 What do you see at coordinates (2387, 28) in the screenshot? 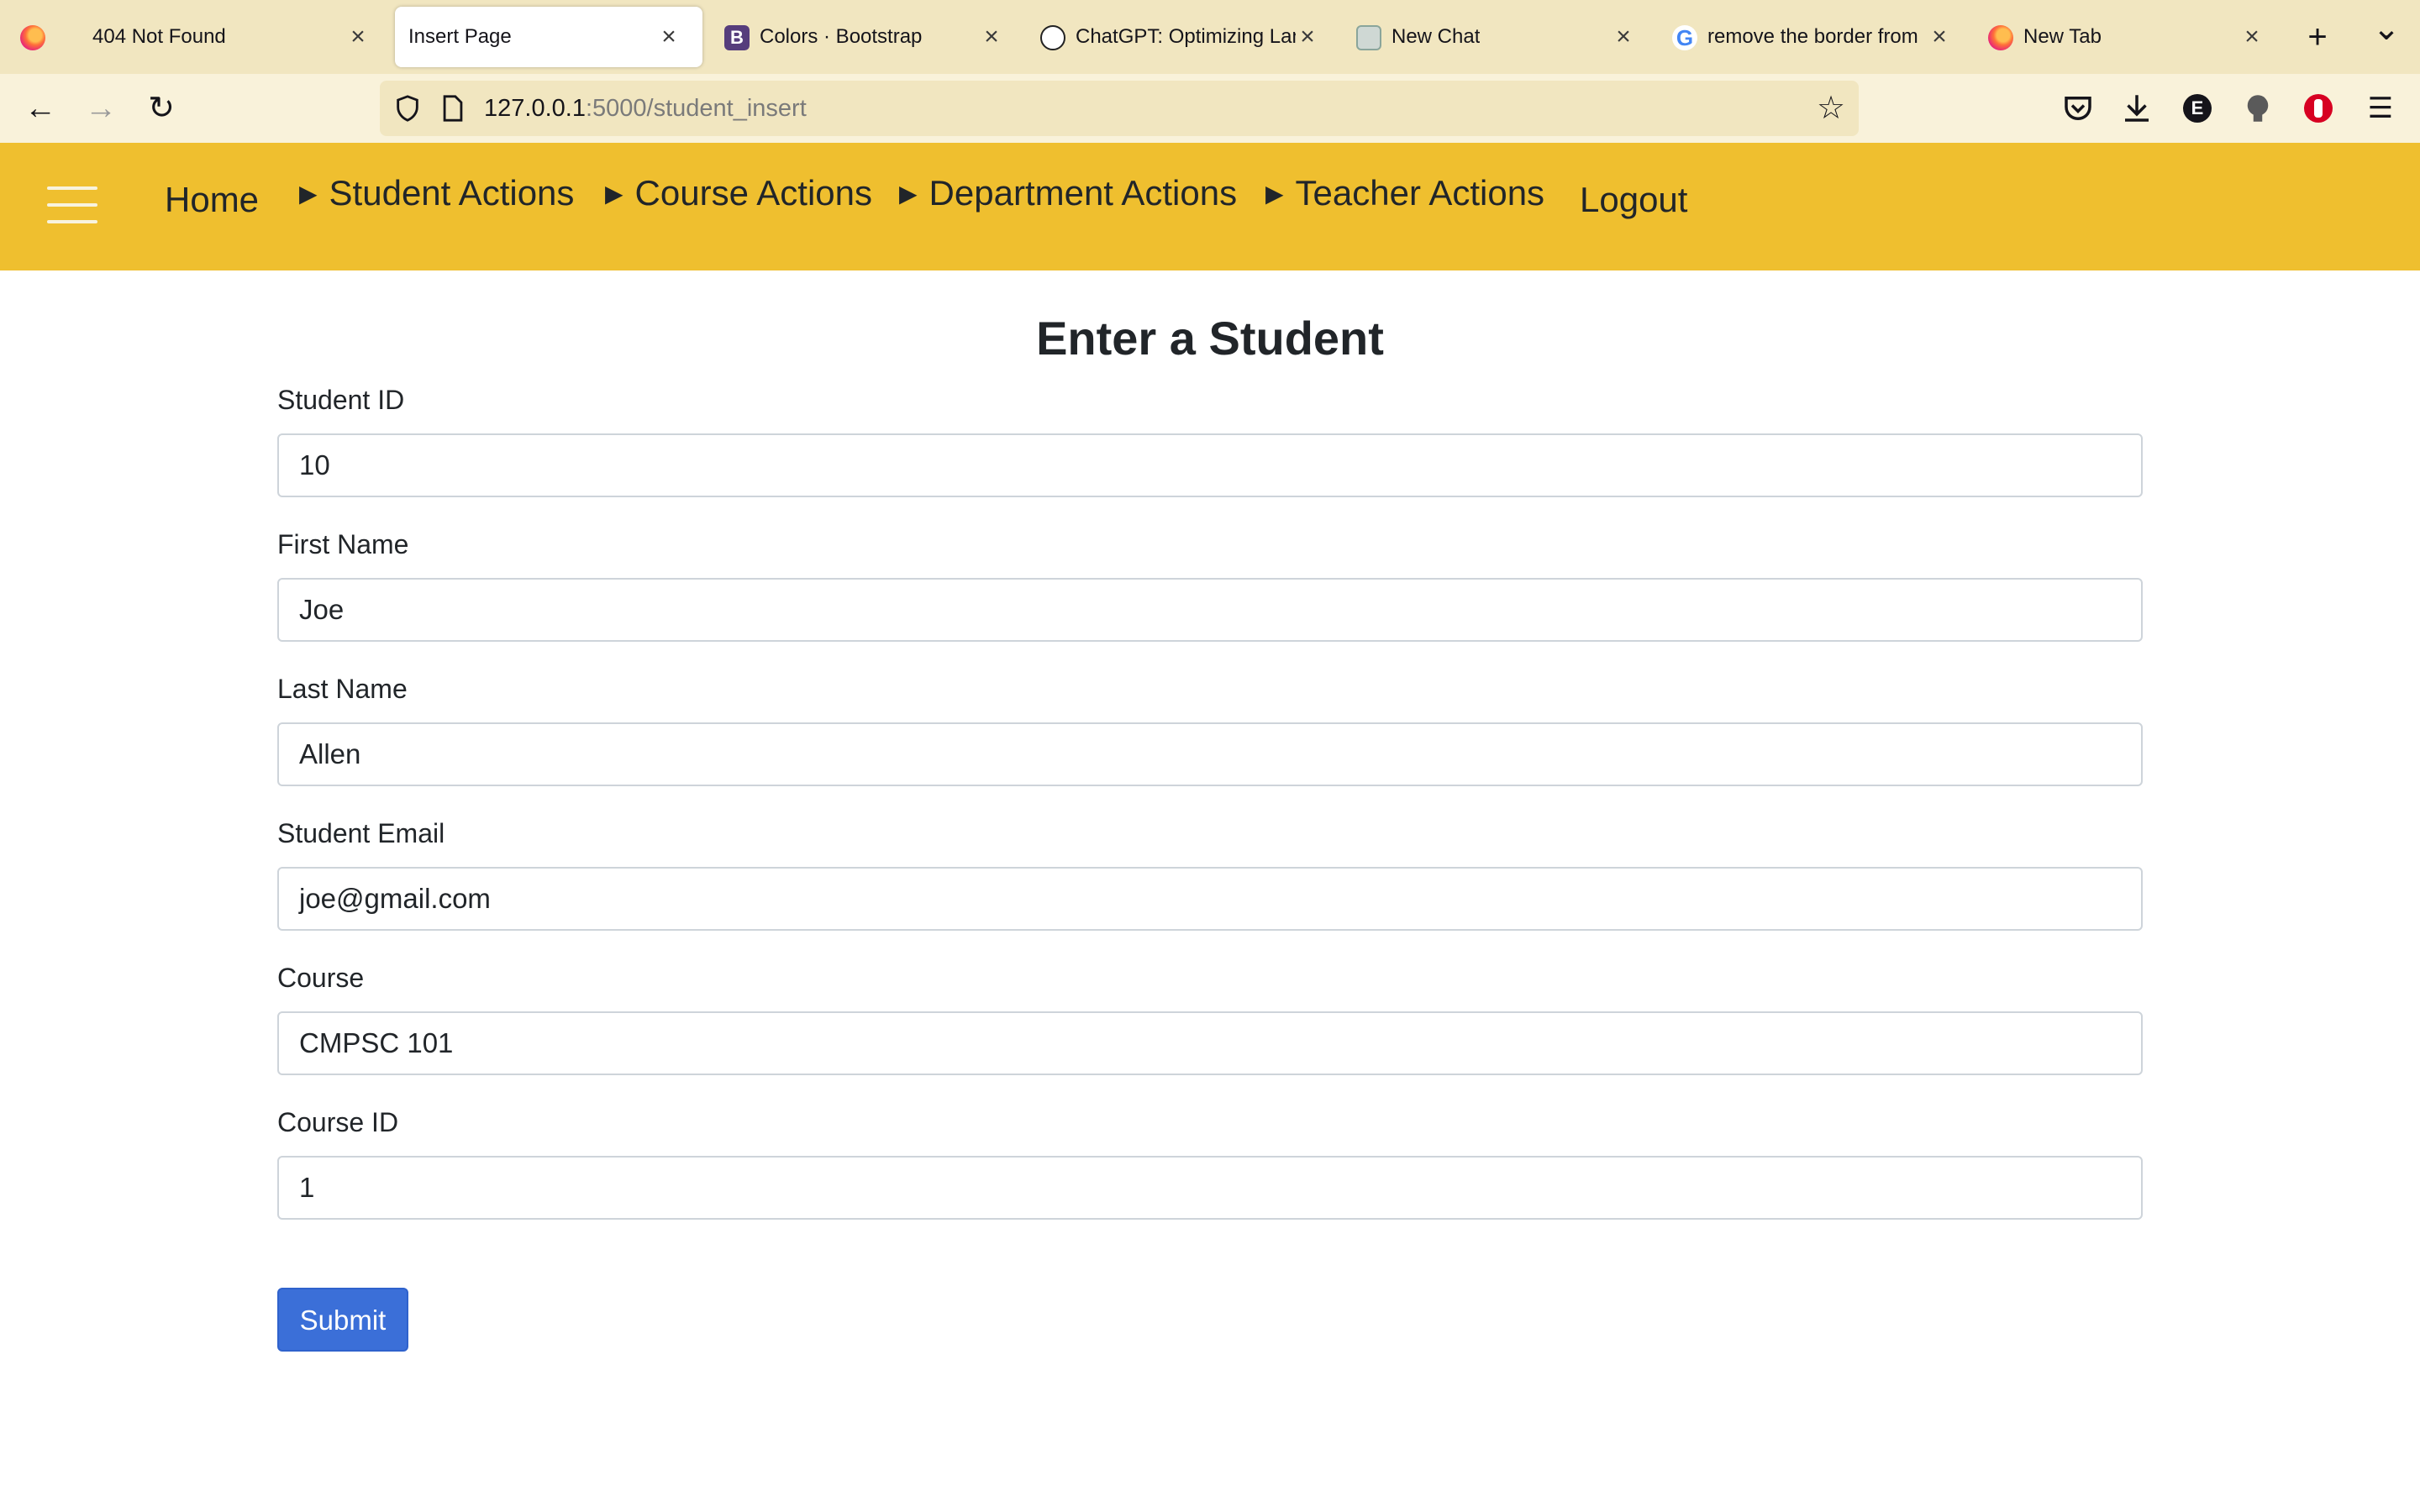
I see `chevron-down-icon: ⌄` at bounding box center [2387, 28].